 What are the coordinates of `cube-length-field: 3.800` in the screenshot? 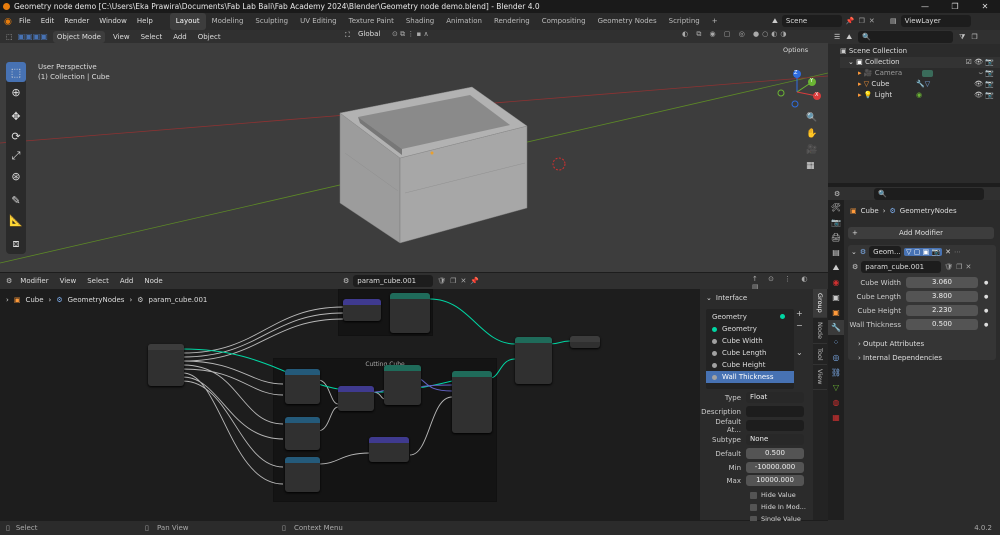 It's located at (942, 296).